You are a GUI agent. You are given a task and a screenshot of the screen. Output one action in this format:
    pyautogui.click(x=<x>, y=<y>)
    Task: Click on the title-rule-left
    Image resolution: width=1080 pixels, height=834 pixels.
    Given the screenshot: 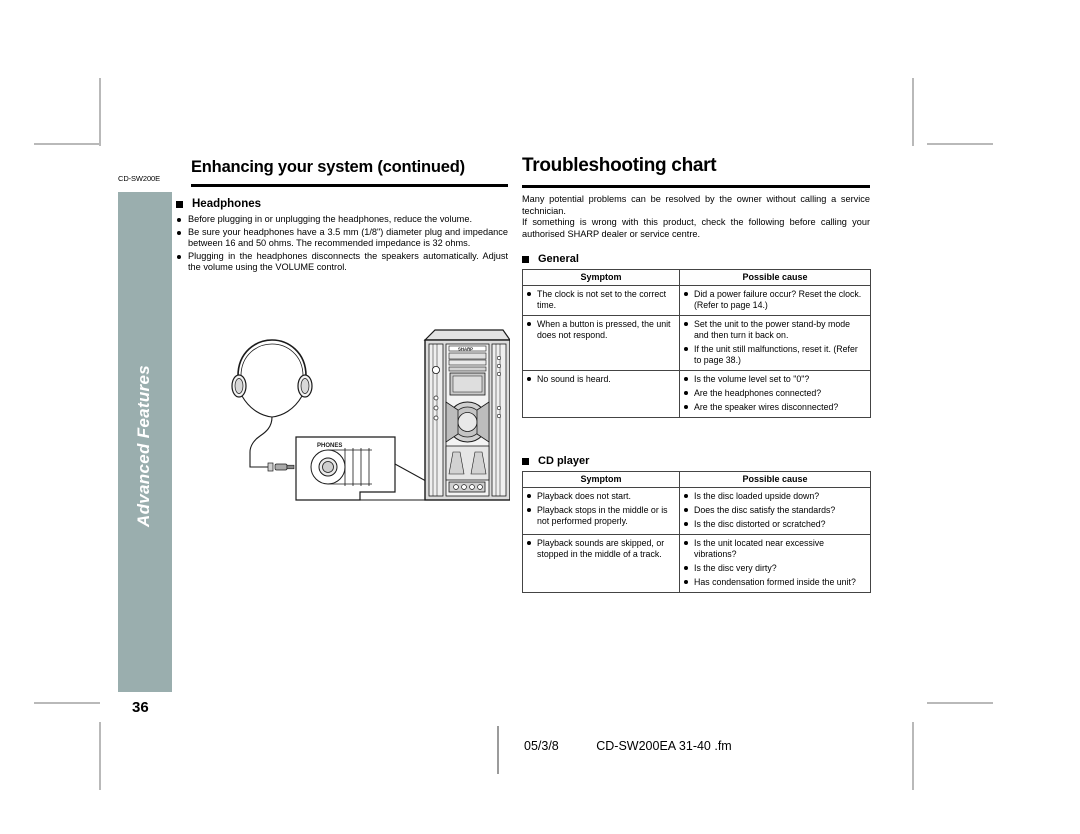 What is the action you would take?
    pyautogui.click(x=349, y=185)
    